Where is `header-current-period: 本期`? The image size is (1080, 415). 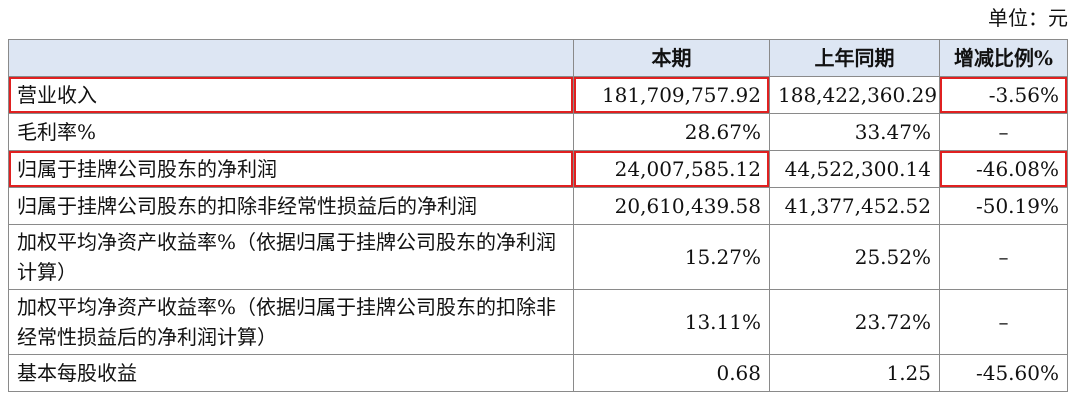
header-current-period: 本期 is located at coordinates (671, 58).